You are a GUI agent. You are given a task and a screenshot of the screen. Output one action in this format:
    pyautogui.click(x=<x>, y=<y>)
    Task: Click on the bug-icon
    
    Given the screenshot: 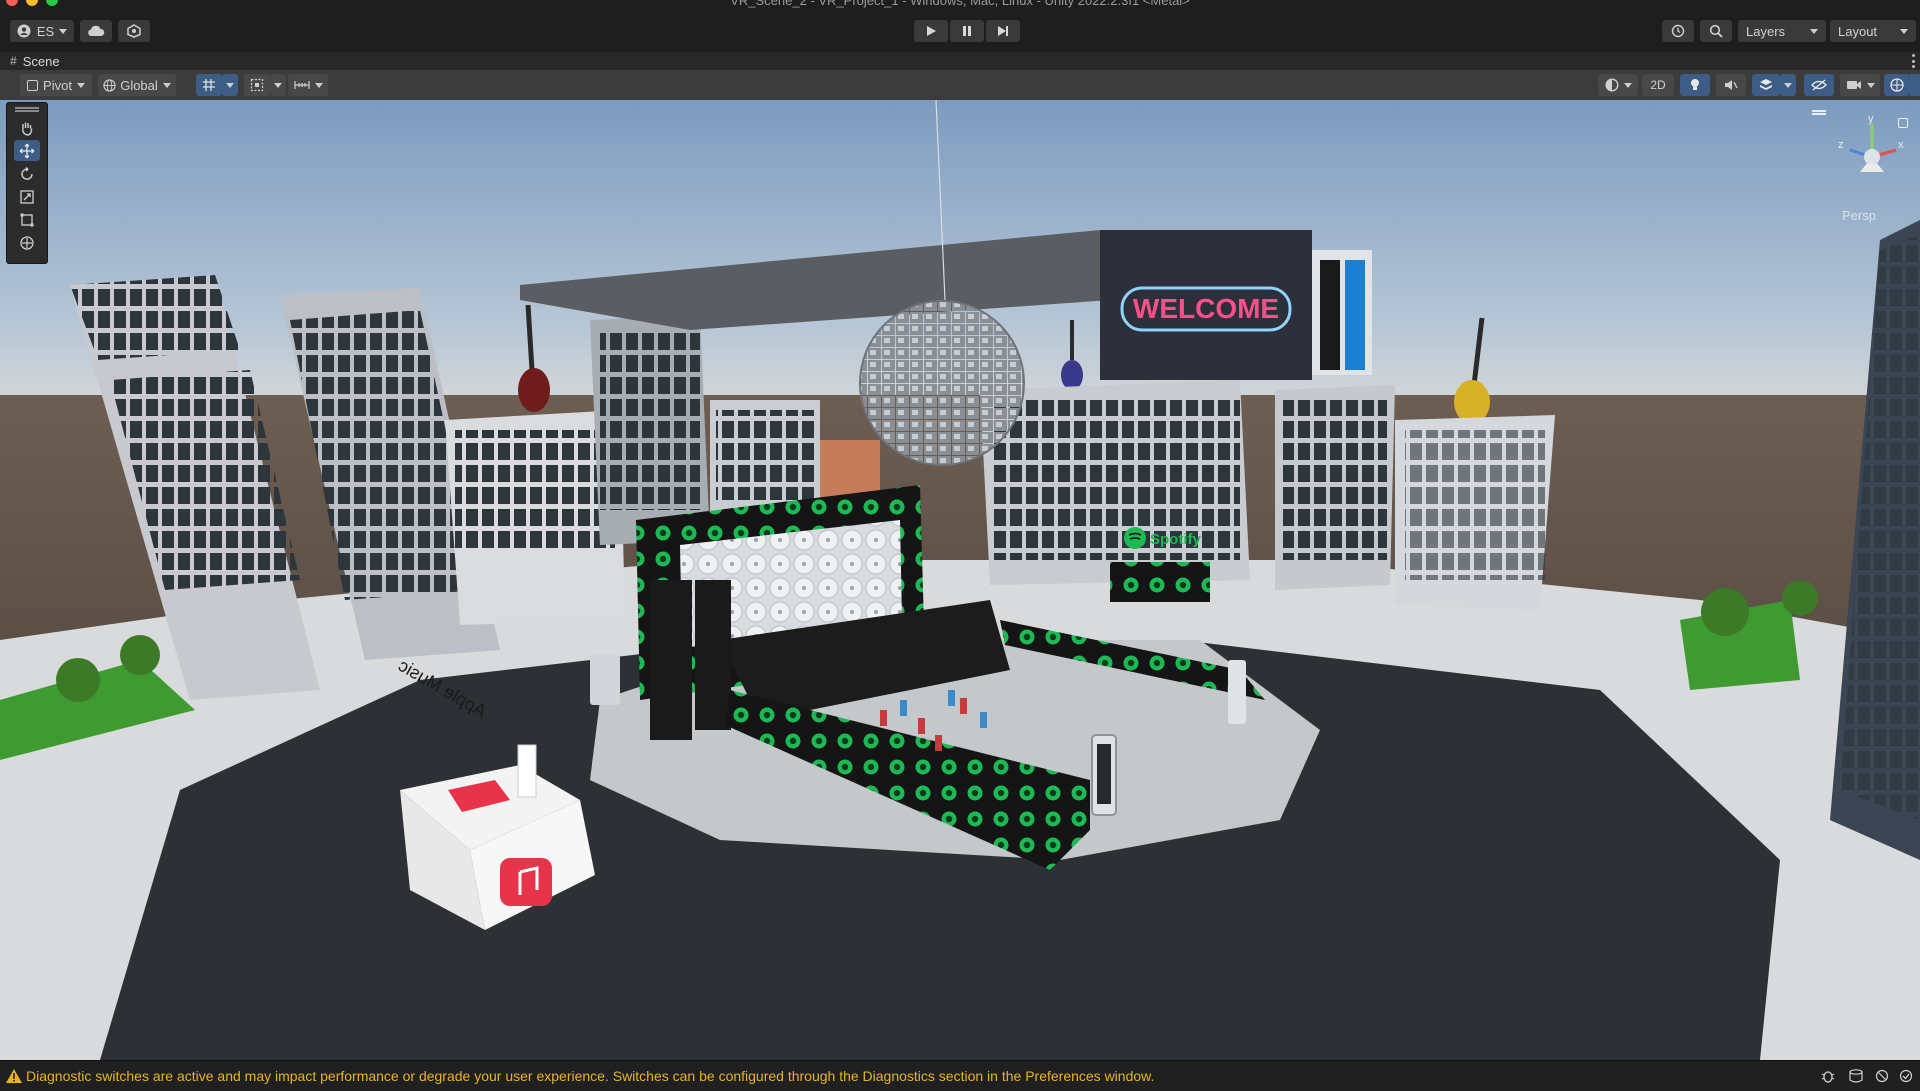 What is the action you would take?
    pyautogui.click(x=1828, y=1076)
    